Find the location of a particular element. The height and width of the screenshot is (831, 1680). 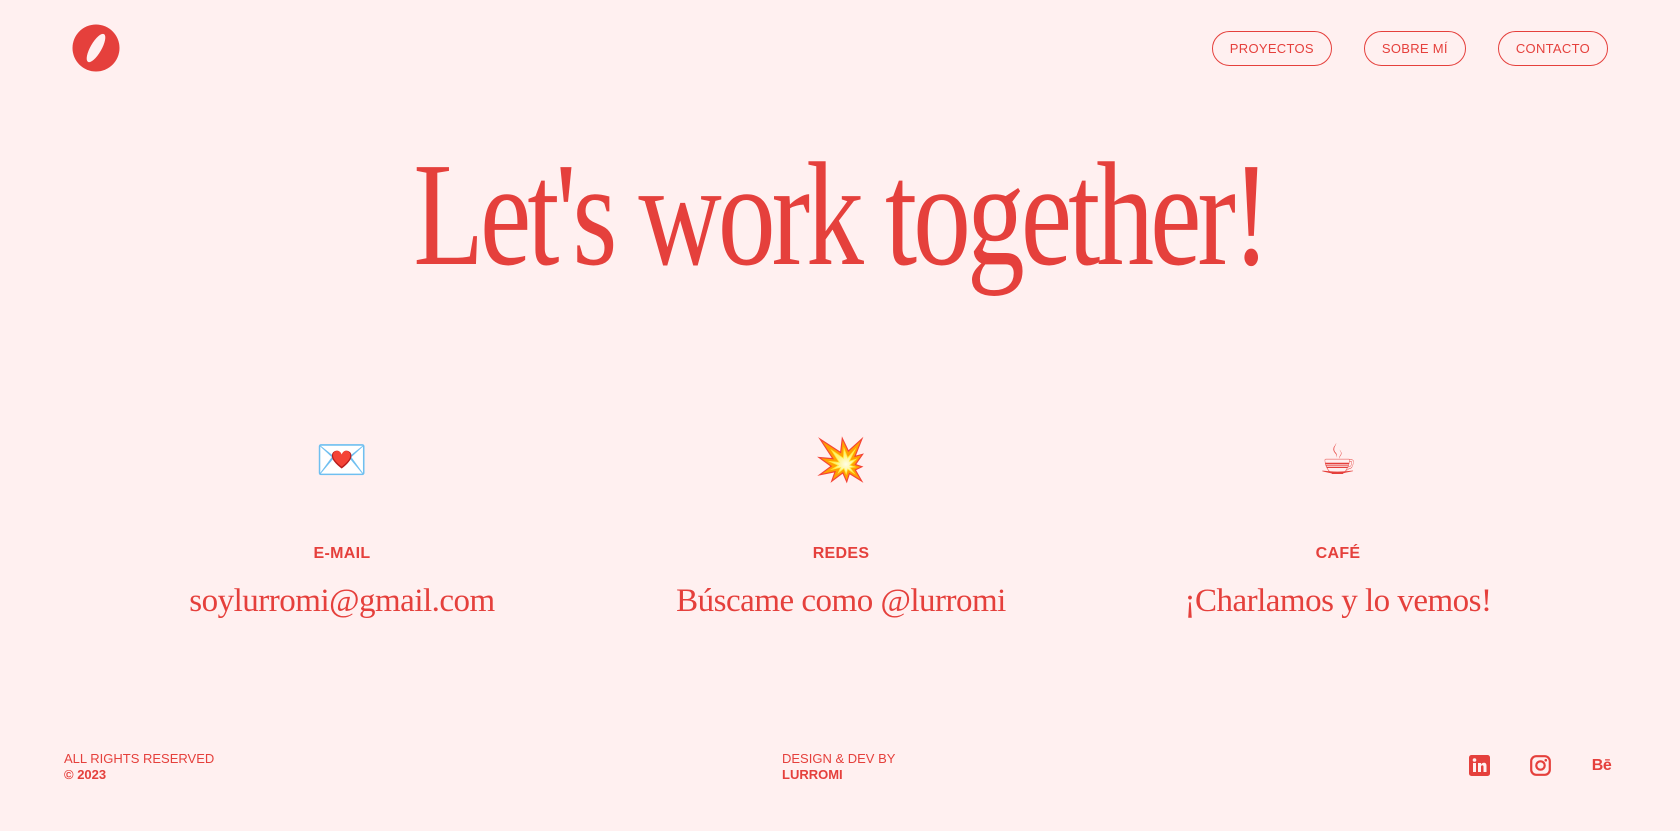

love-letter-icon: 💌 is located at coordinates (342, 459).